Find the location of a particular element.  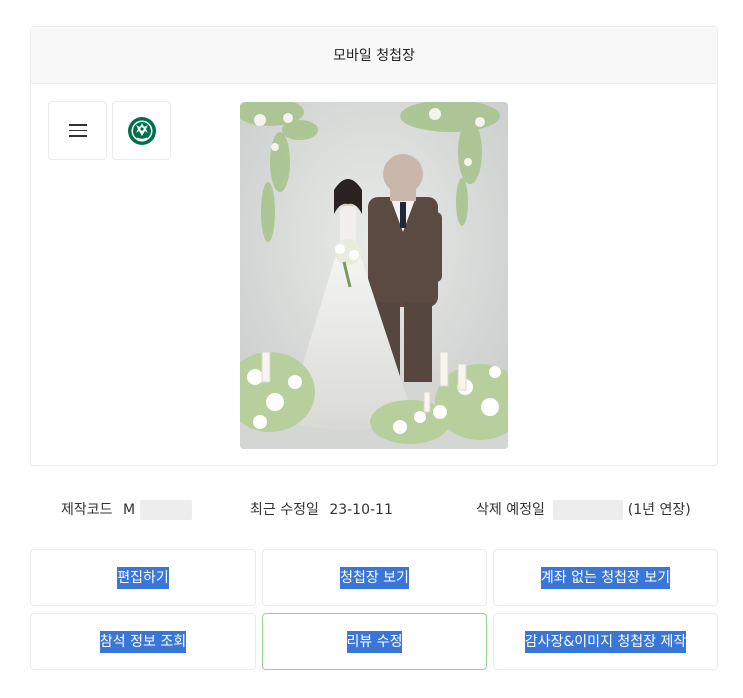

modified-info: 최근 수정일 23-10-11 is located at coordinates (321, 509).